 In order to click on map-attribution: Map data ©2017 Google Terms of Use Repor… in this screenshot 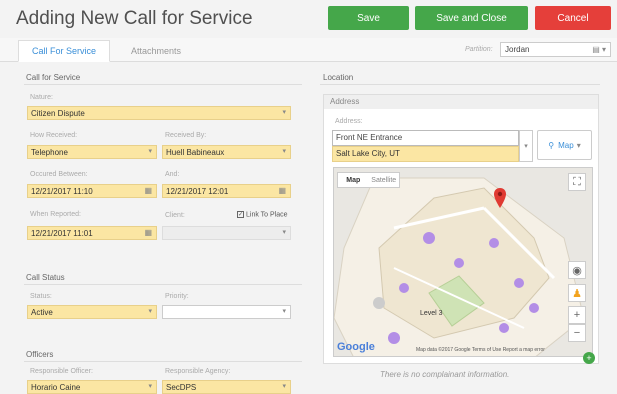, I will do `click(480, 350)`.